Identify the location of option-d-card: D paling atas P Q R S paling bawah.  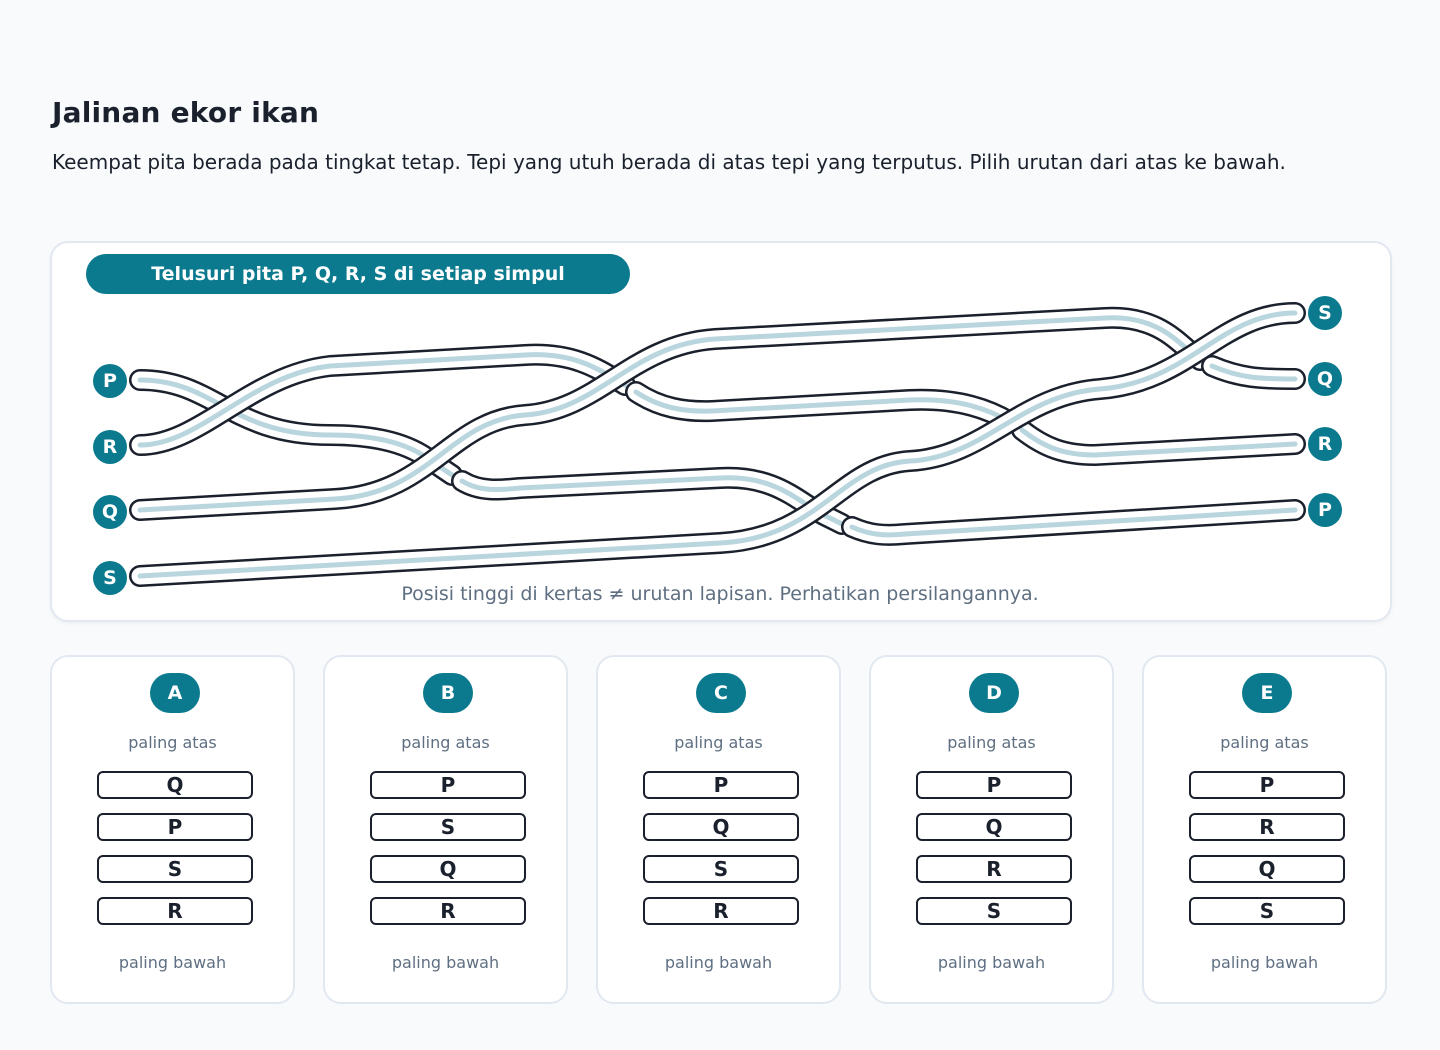
(991, 829).